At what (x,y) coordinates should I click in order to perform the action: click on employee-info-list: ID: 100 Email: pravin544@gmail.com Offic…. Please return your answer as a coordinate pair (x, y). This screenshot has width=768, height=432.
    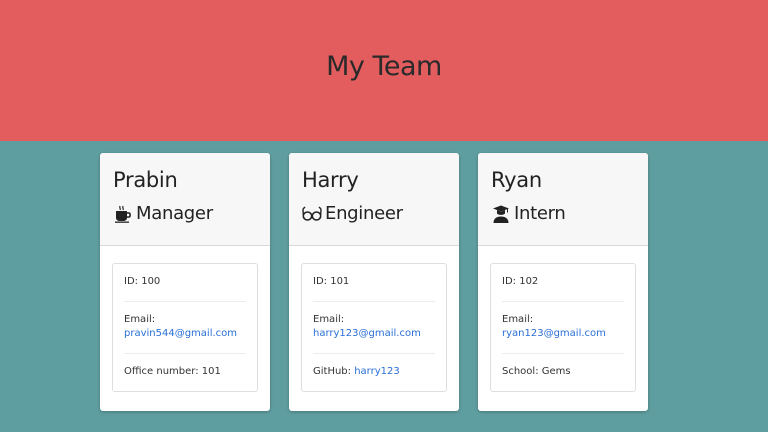
    Looking at the image, I should click on (185, 327).